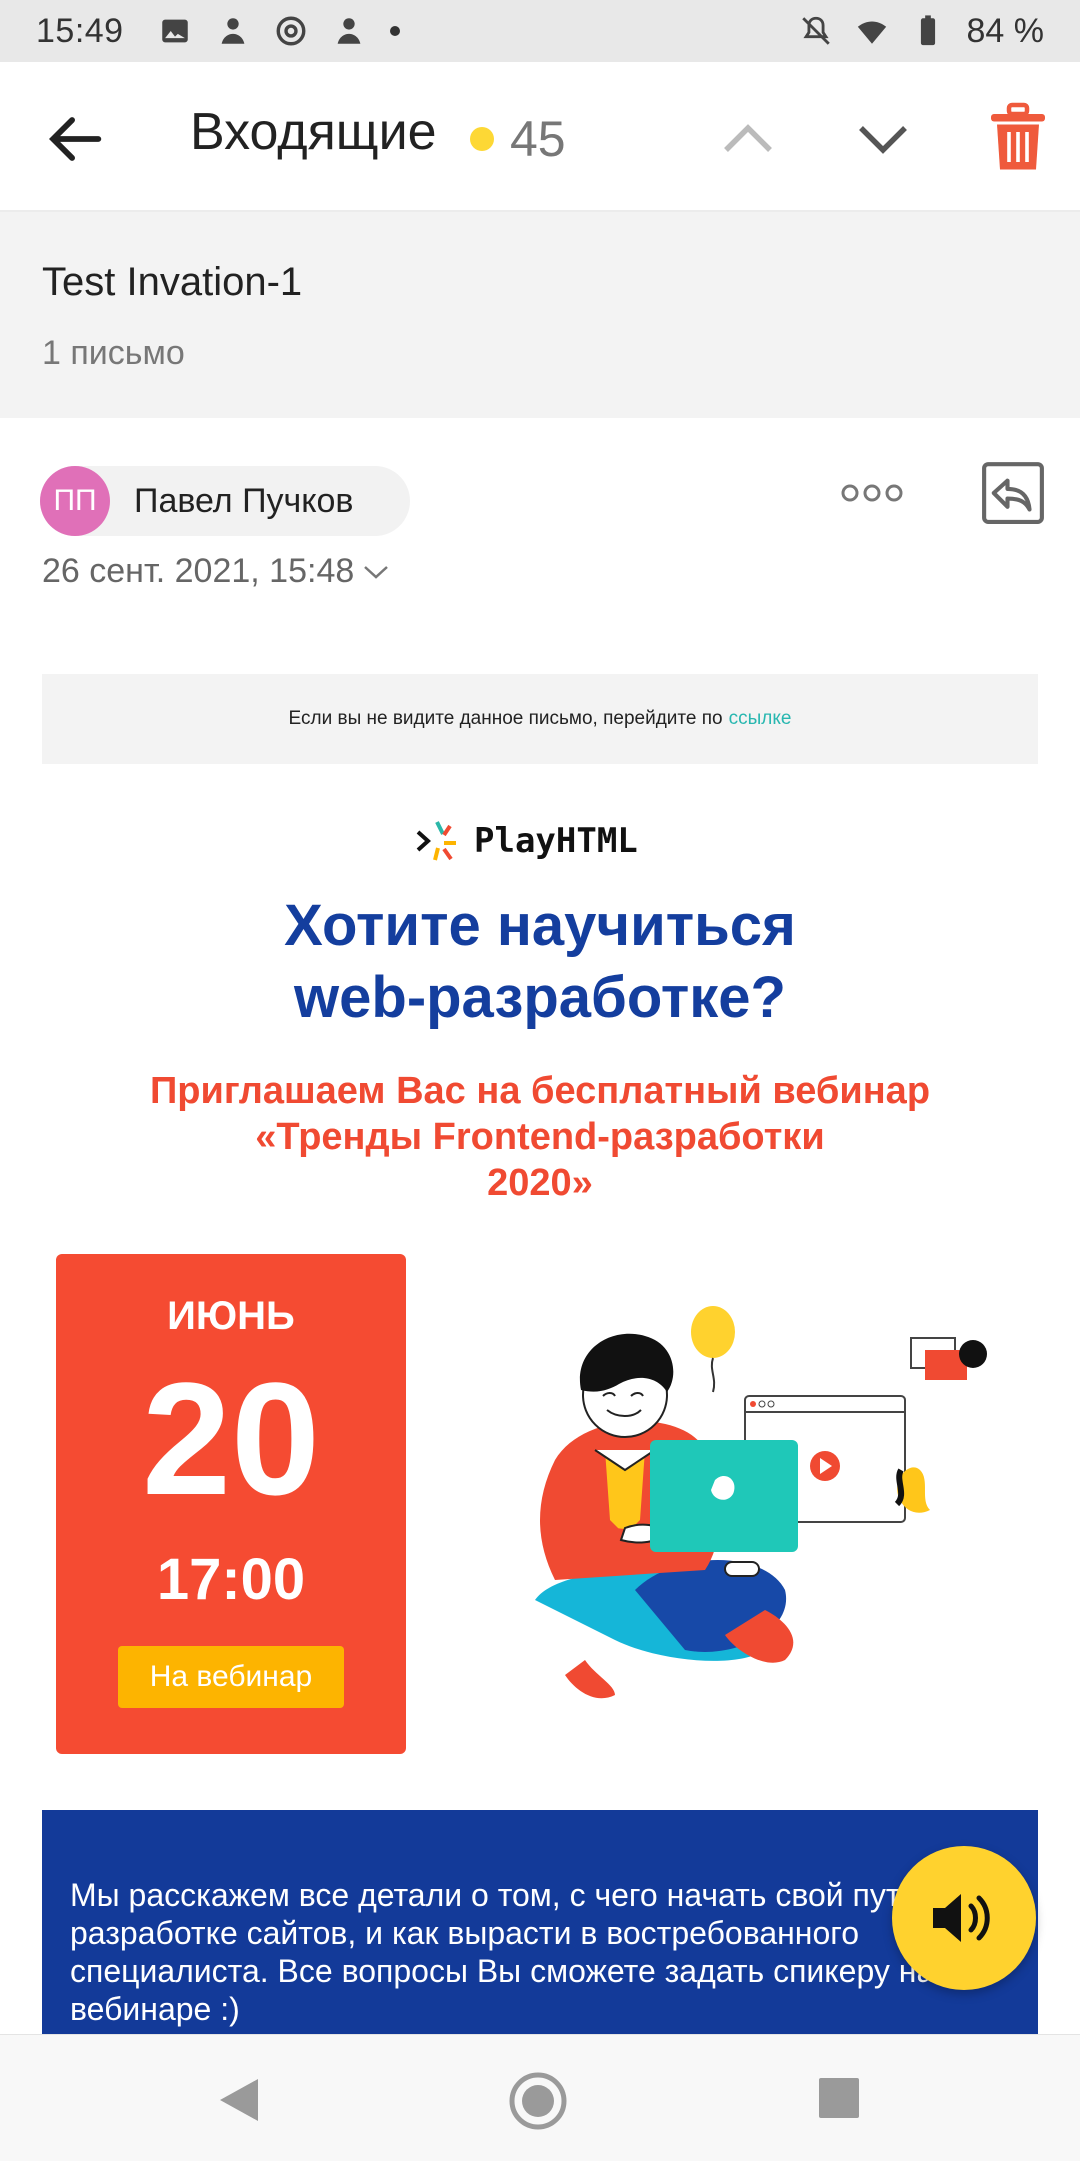 The height and width of the screenshot is (2161, 1080). Describe the element at coordinates (540, 1091) in the screenshot. I see `invite-line-1: Приглашаем Вас на бесплатный вебинар` at that location.